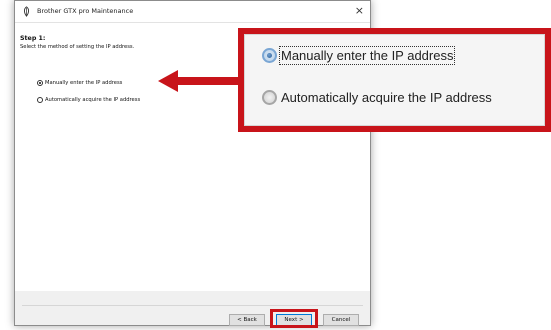  I want to click on callout-option-manual: Manually enter the IP address, so click(359, 55).